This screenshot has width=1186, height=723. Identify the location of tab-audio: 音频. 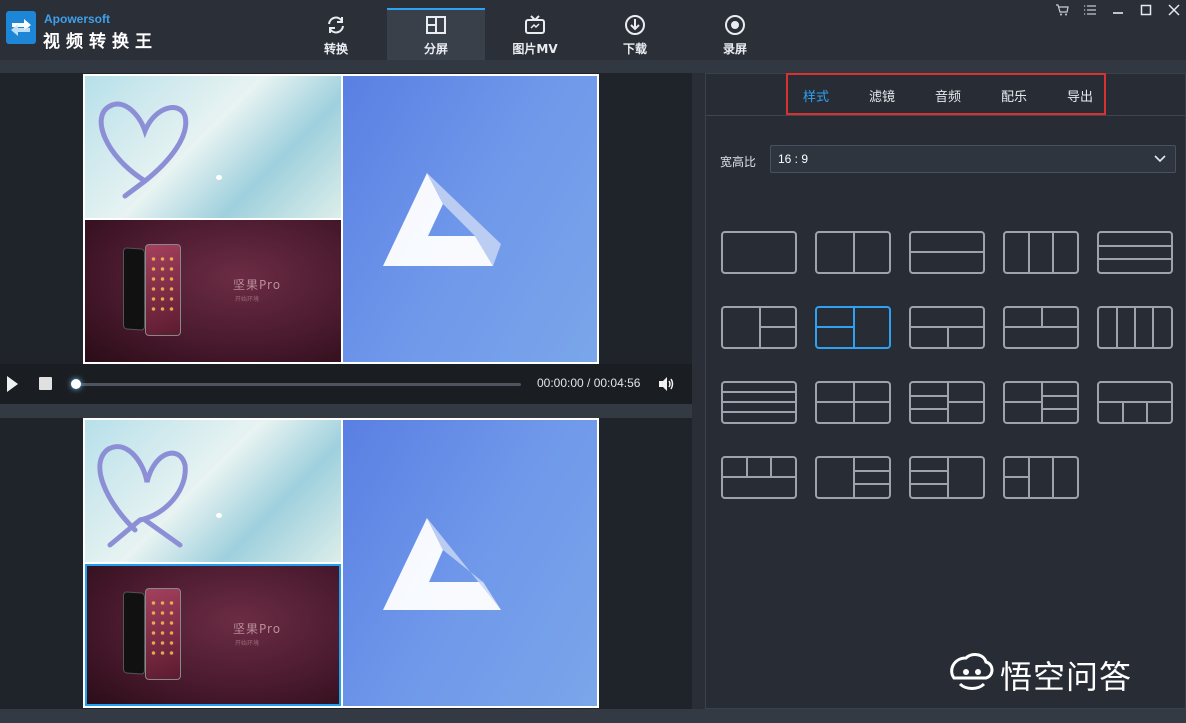
(948, 95).